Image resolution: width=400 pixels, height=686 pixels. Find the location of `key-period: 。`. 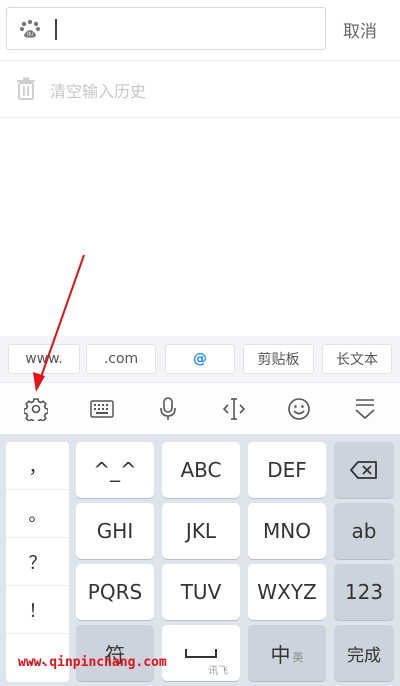

key-period: 。 is located at coordinates (37, 514).